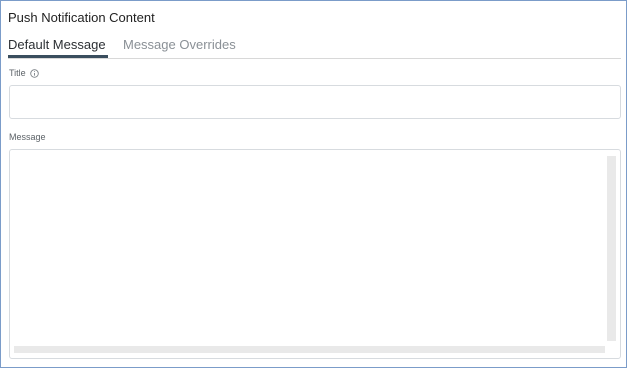 This screenshot has height=368, width=627. I want to click on message-field-label-row: Message, so click(27, 137).